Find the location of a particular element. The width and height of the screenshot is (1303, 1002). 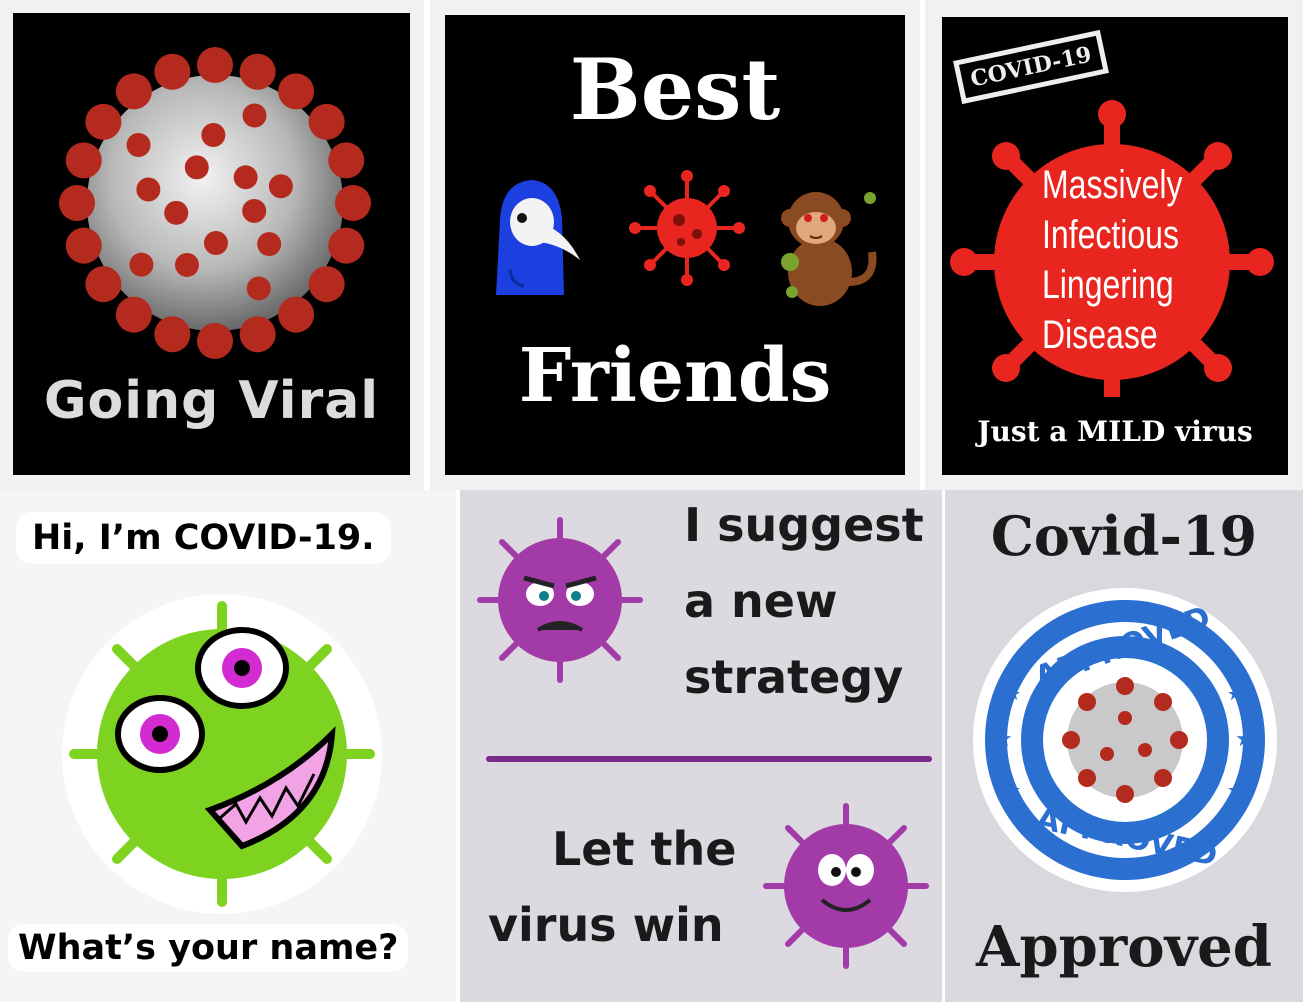

friends-title: Friends is located at coordinates (675, 376).